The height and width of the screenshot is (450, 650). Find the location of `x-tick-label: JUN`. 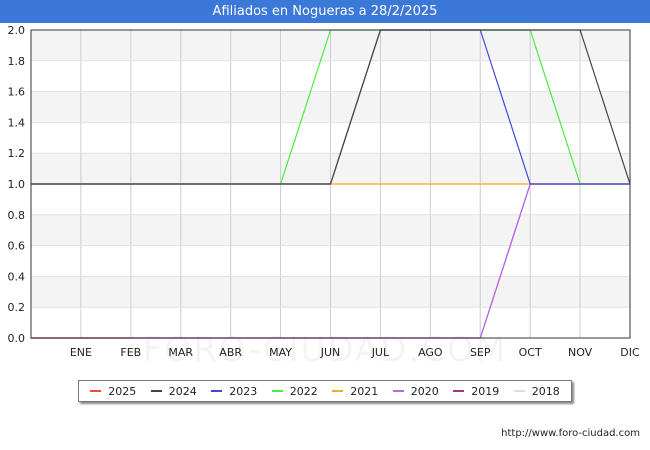

x-tick-label: JUN is located at coordinates (330, 352).